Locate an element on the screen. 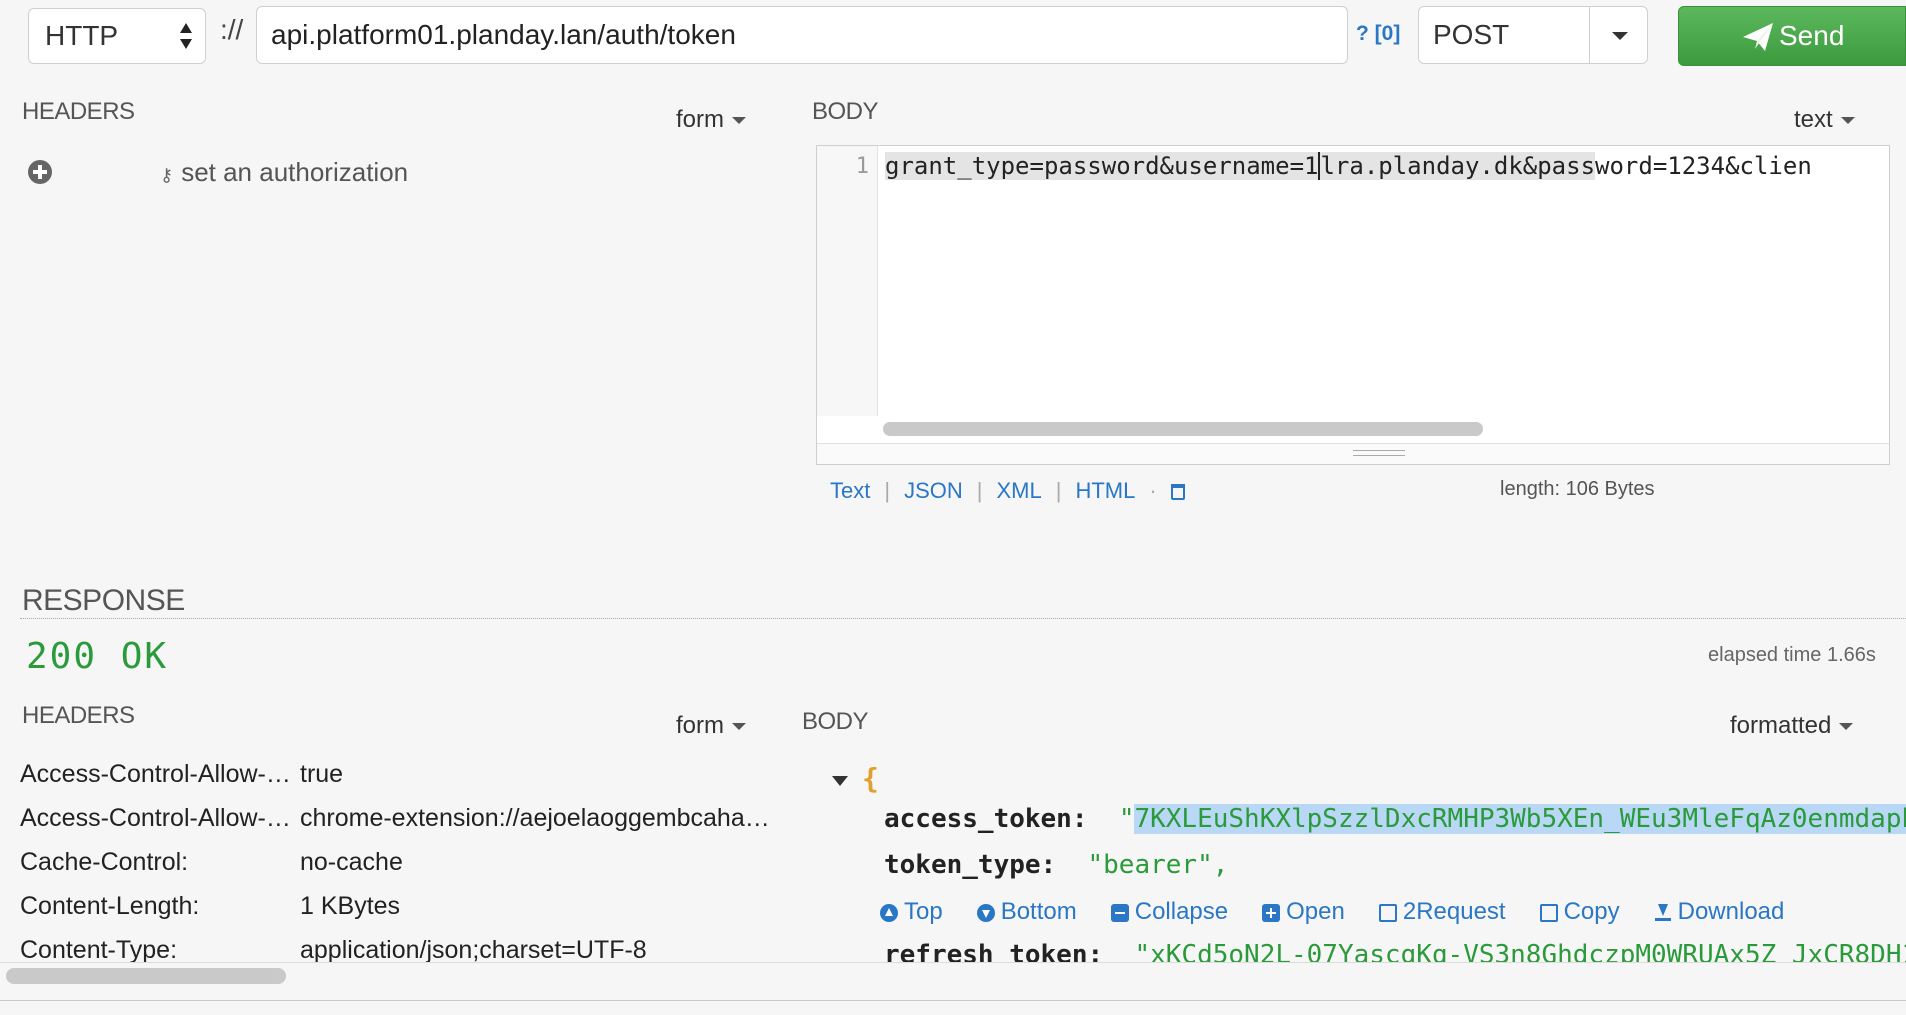 The image size is (1906, 1015). arrow-down-circle-icon is located at coordinates (985, 912).